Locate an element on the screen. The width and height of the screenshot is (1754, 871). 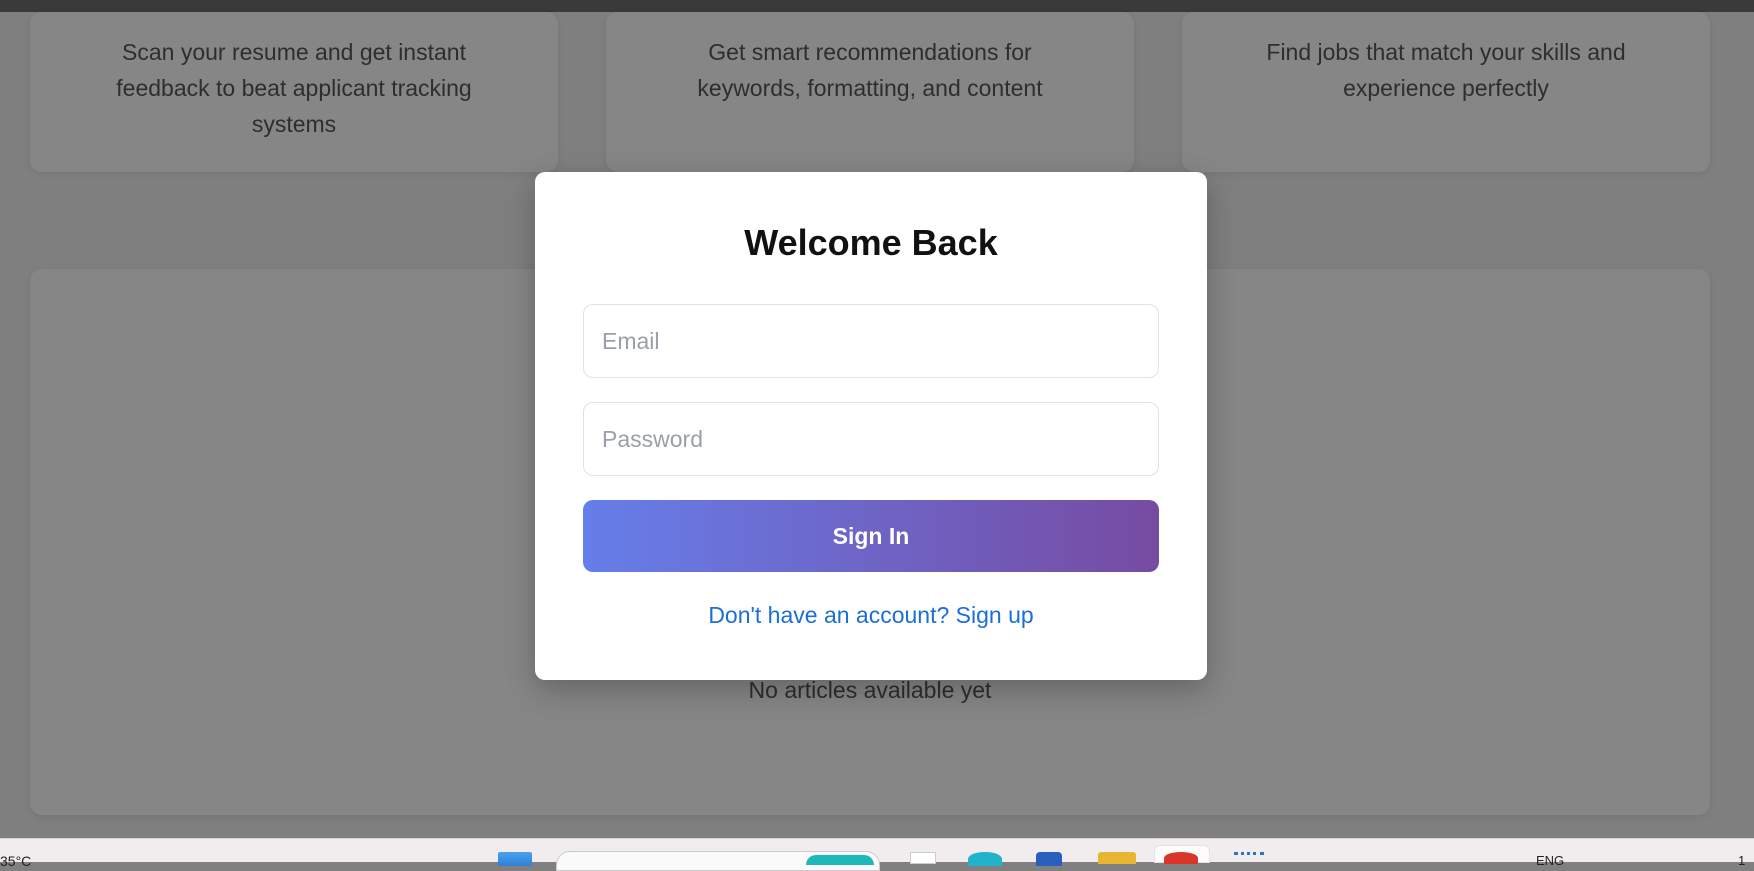
email-field is located at coordinates (871, 341).